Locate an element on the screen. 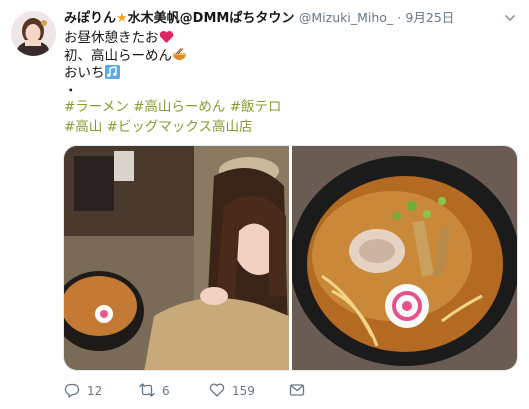  retweet-count: 6 is located at coordinates (166, 391).